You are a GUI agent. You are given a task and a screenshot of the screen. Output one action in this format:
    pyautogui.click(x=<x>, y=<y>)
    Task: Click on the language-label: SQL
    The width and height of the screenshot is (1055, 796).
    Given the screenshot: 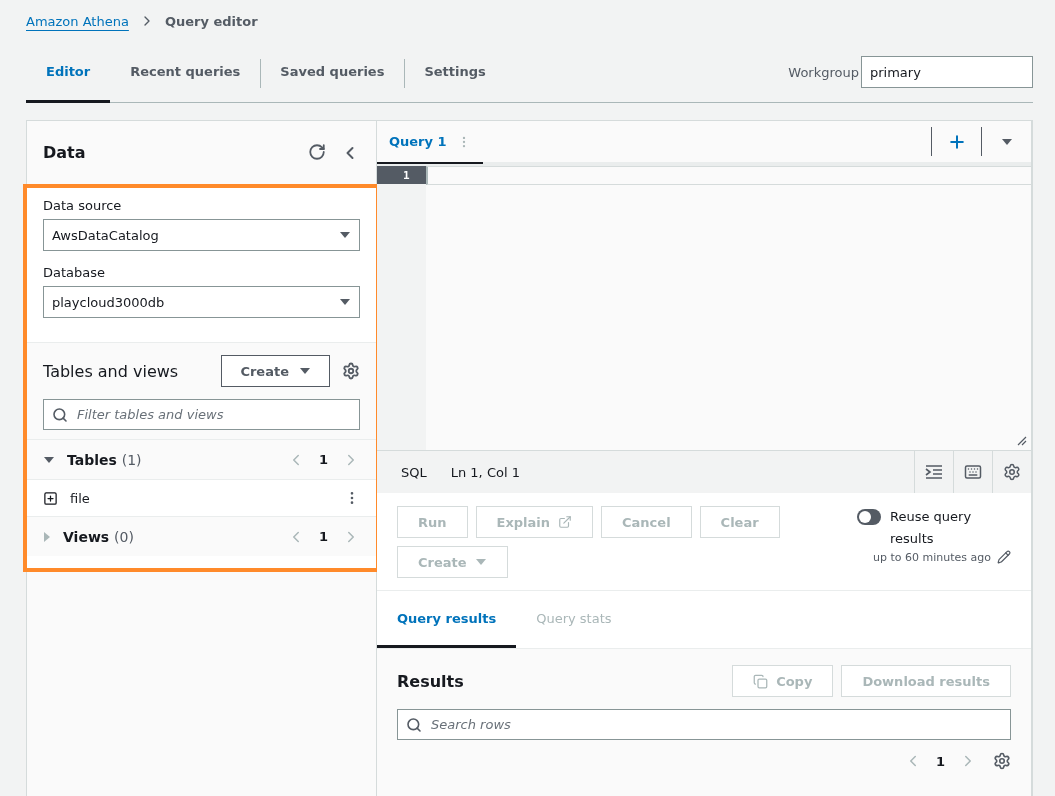 What is the action you would take?
    pyautogui.click(x=414, y=472)
    